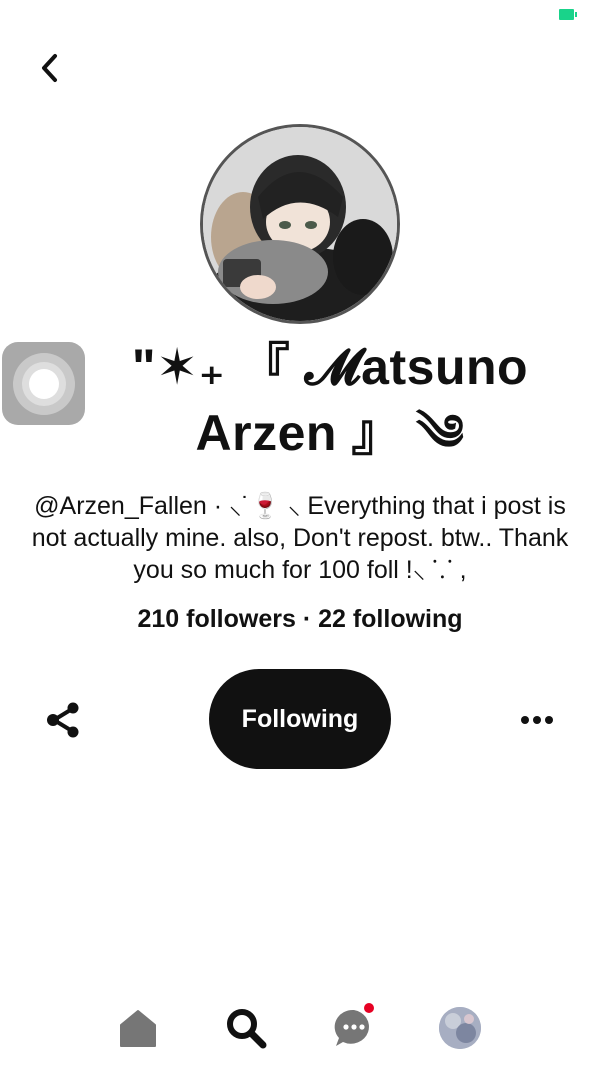  What do you see at coordinates (369, 1008) in the screenshot?
I see `notification-dot` at bounding box center [369, 1008].